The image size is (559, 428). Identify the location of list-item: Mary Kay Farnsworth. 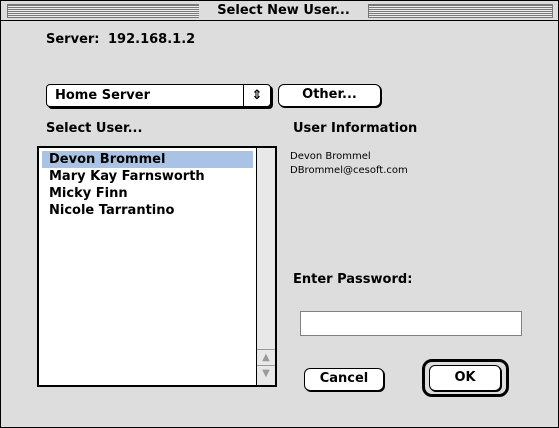
(147, 176).